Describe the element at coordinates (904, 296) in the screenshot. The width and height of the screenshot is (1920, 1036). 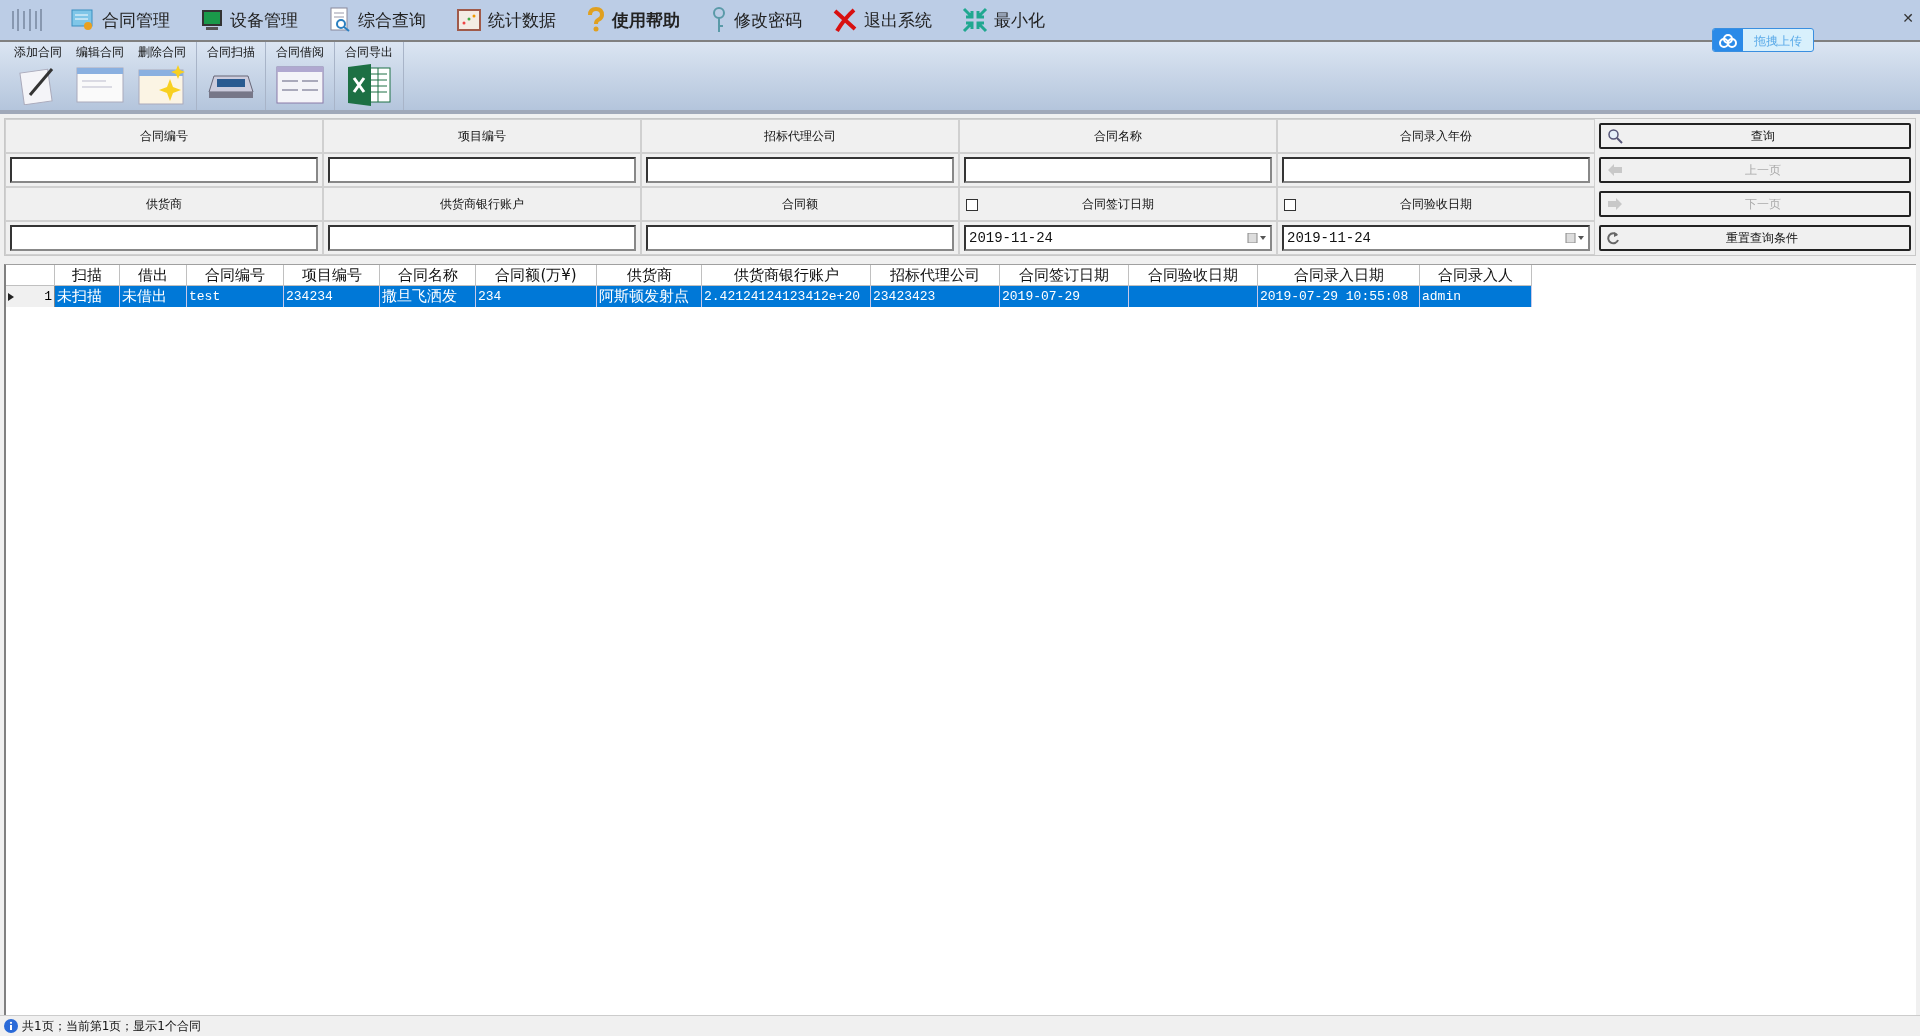
I see `table-cell: 23423423` at that location.